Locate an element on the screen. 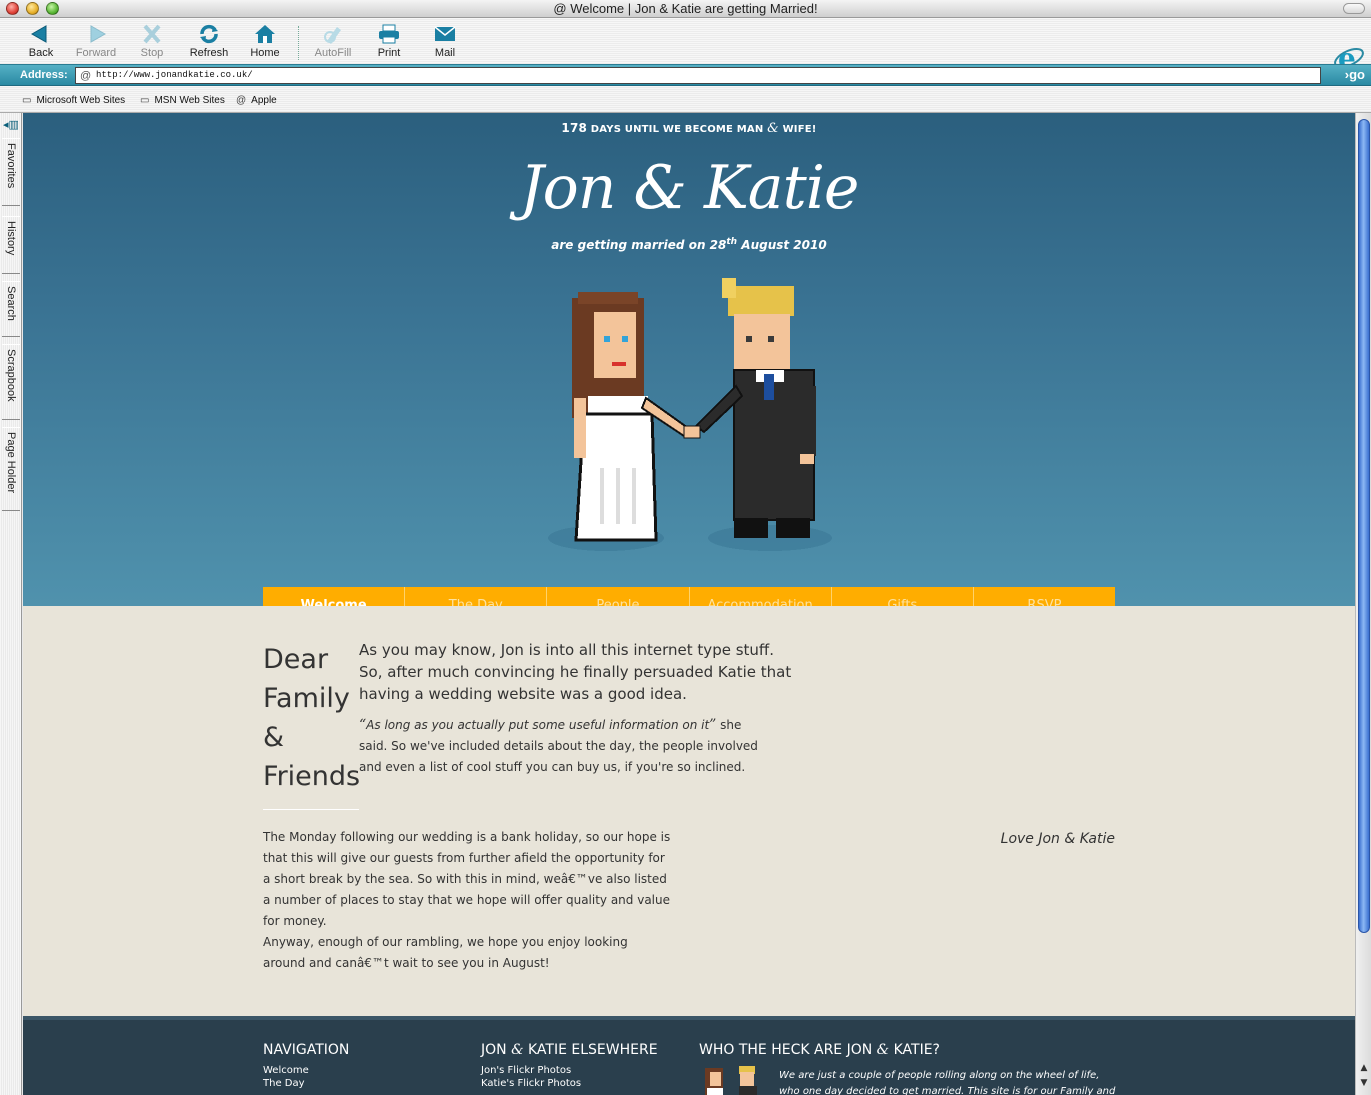 This screenshot has width=1371, height=1095. stop-x-icon is located at coordinates (152, 34).